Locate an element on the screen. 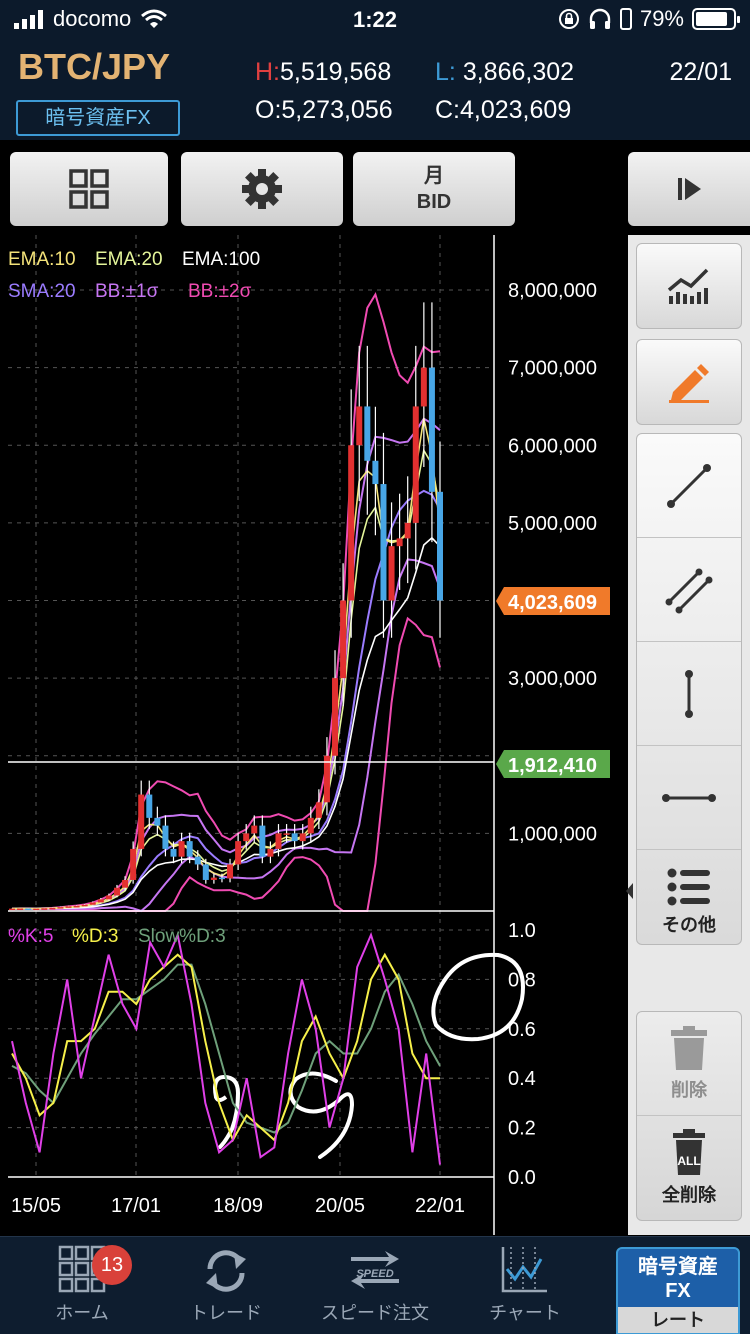 The width and height of the screenshot is (750, 1334). delete-all-button: ALL 全削除 is located at coordinates (689, 1168).